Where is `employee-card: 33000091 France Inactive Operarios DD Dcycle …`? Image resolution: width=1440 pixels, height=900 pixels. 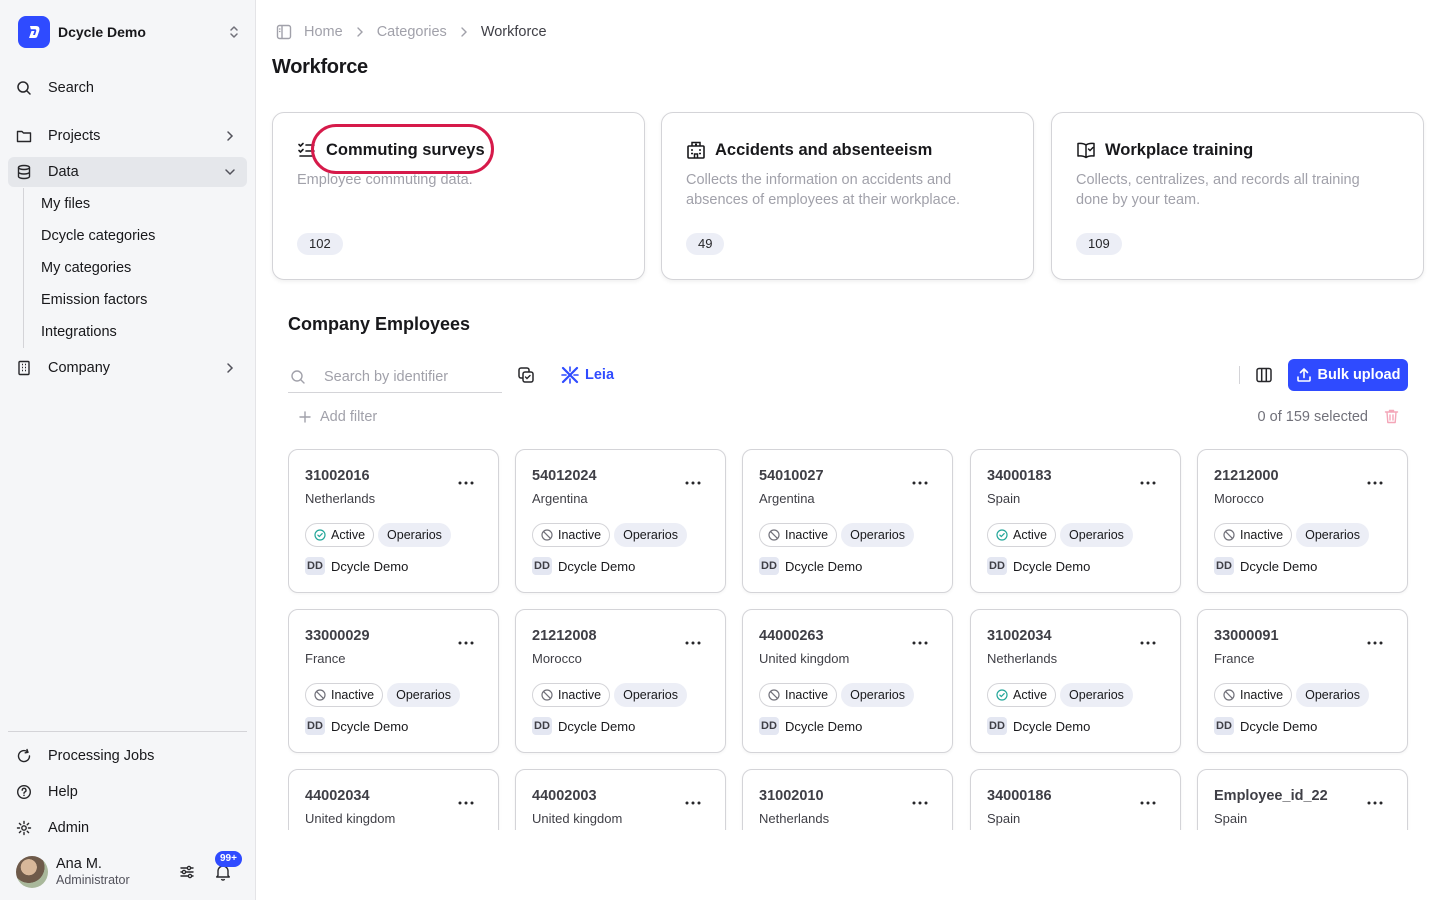 employee-card: 33000091 France Inactive Operarios DD Dcycle … is located at coordinates (1302, 681).